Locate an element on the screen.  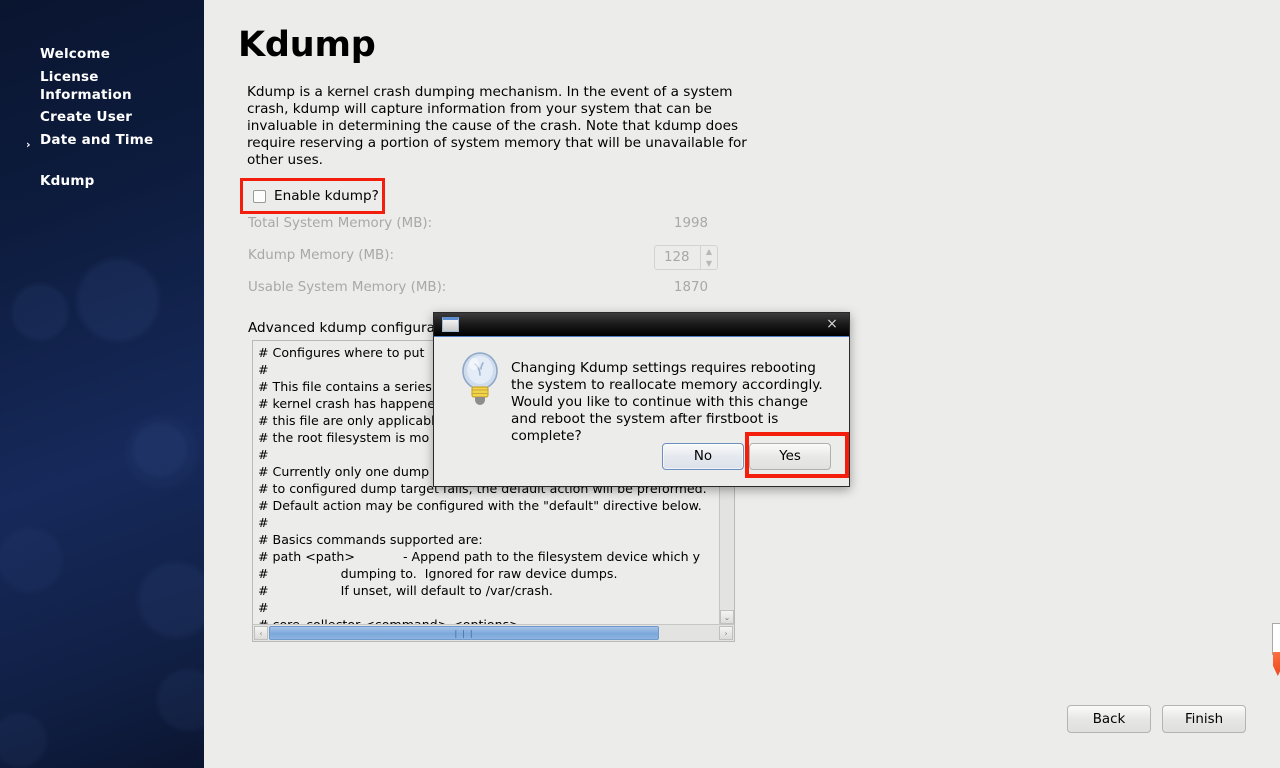
scroll-down-icon: ⌄ is located at coordinates (727, 617).